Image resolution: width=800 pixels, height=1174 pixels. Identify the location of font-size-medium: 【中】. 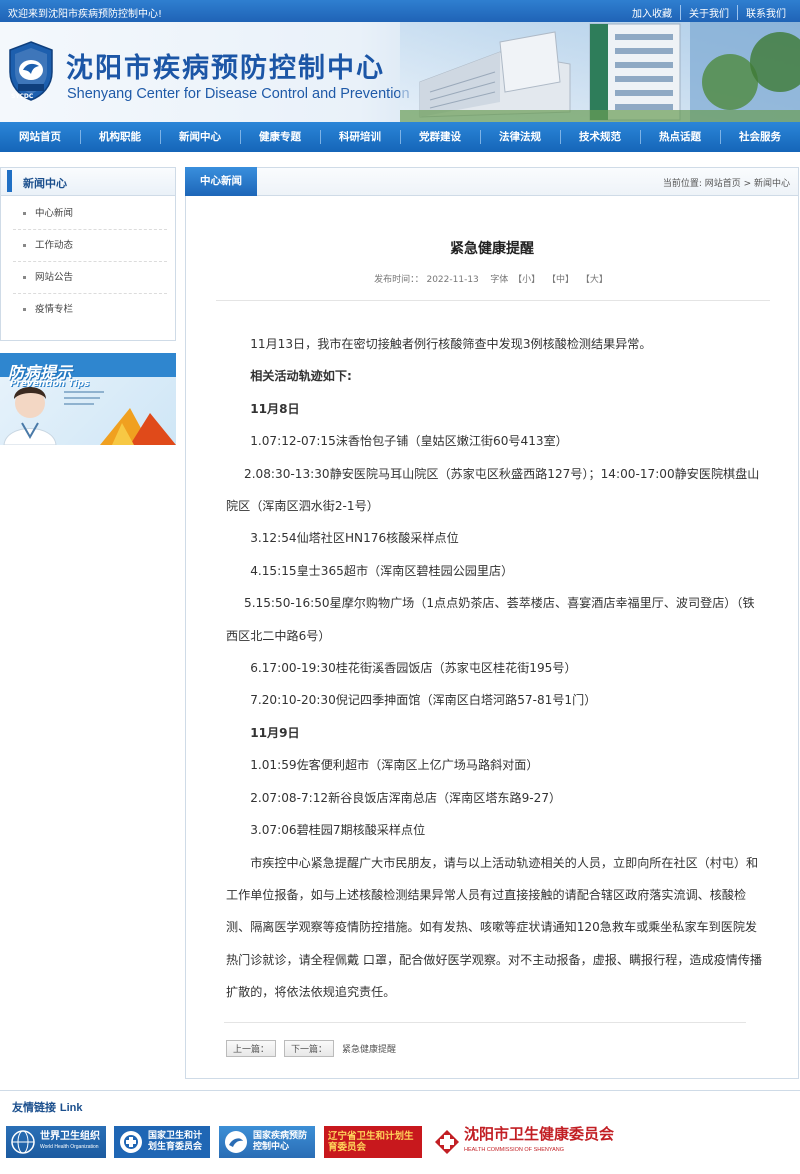
(560, 280).